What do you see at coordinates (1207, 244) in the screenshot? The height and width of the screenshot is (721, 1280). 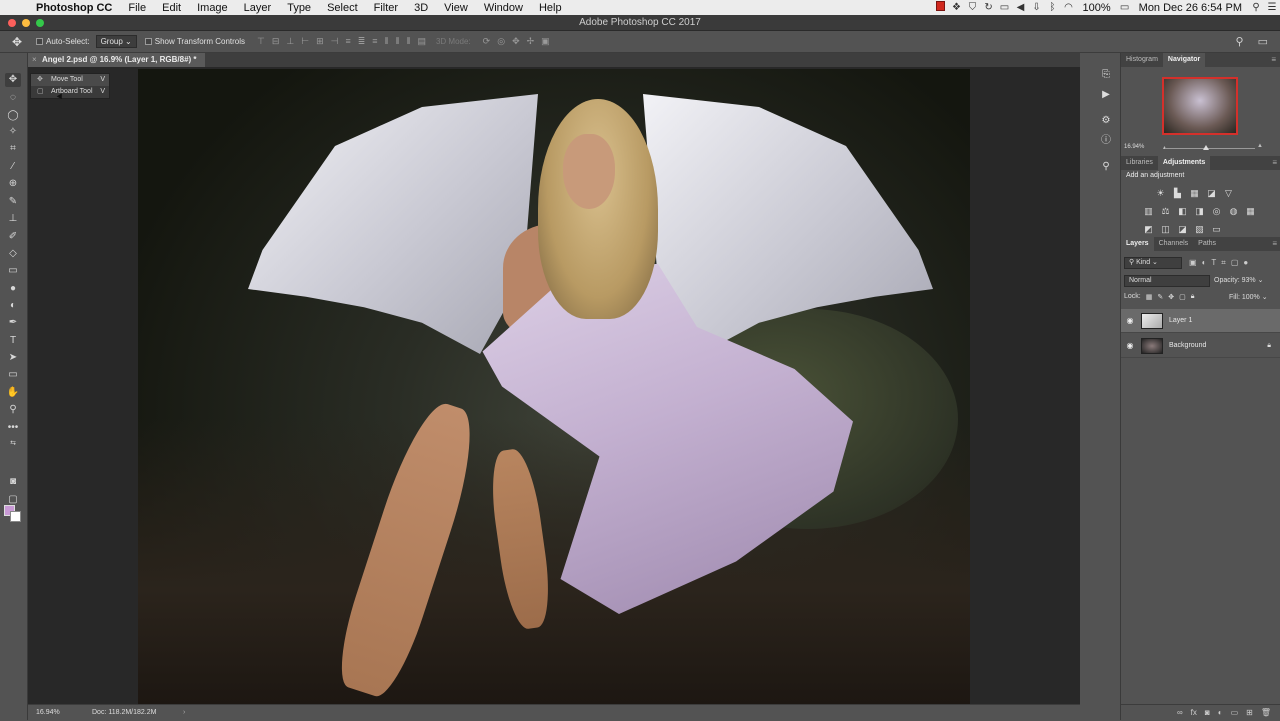 I see `tab-paths: Paths` at bounding box center [1207, 244].